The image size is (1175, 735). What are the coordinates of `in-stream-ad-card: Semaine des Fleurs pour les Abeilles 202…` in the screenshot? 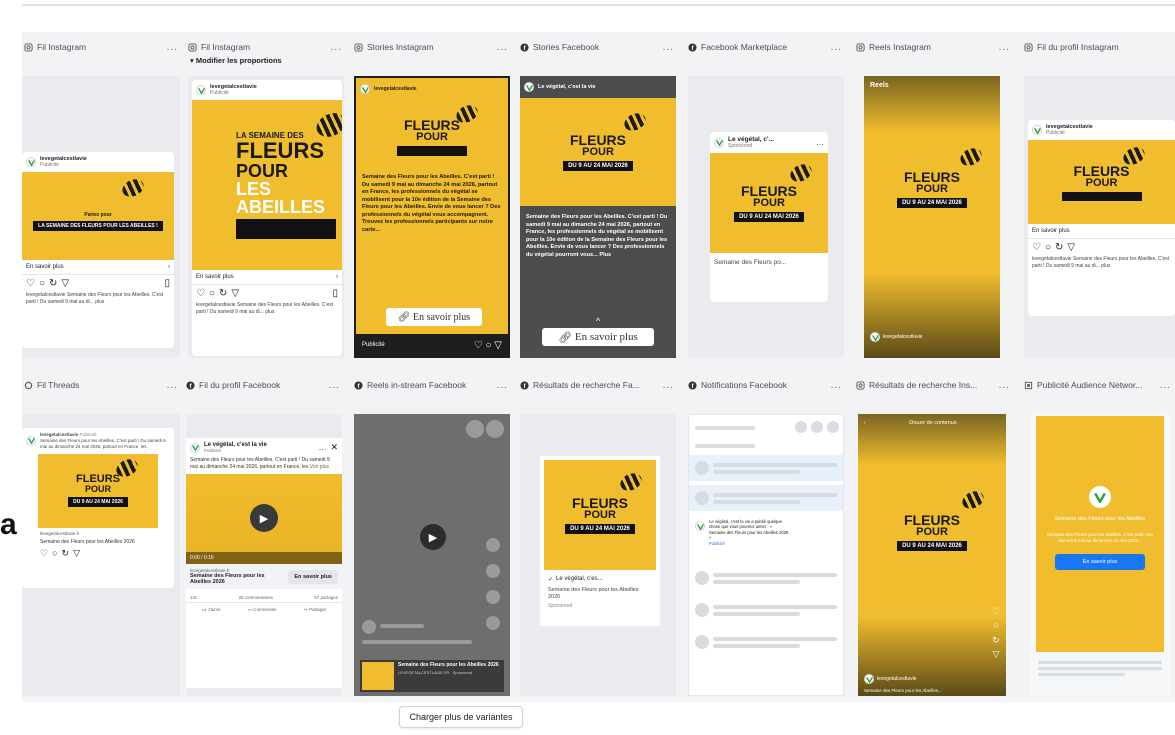 It's located at (432, 676).